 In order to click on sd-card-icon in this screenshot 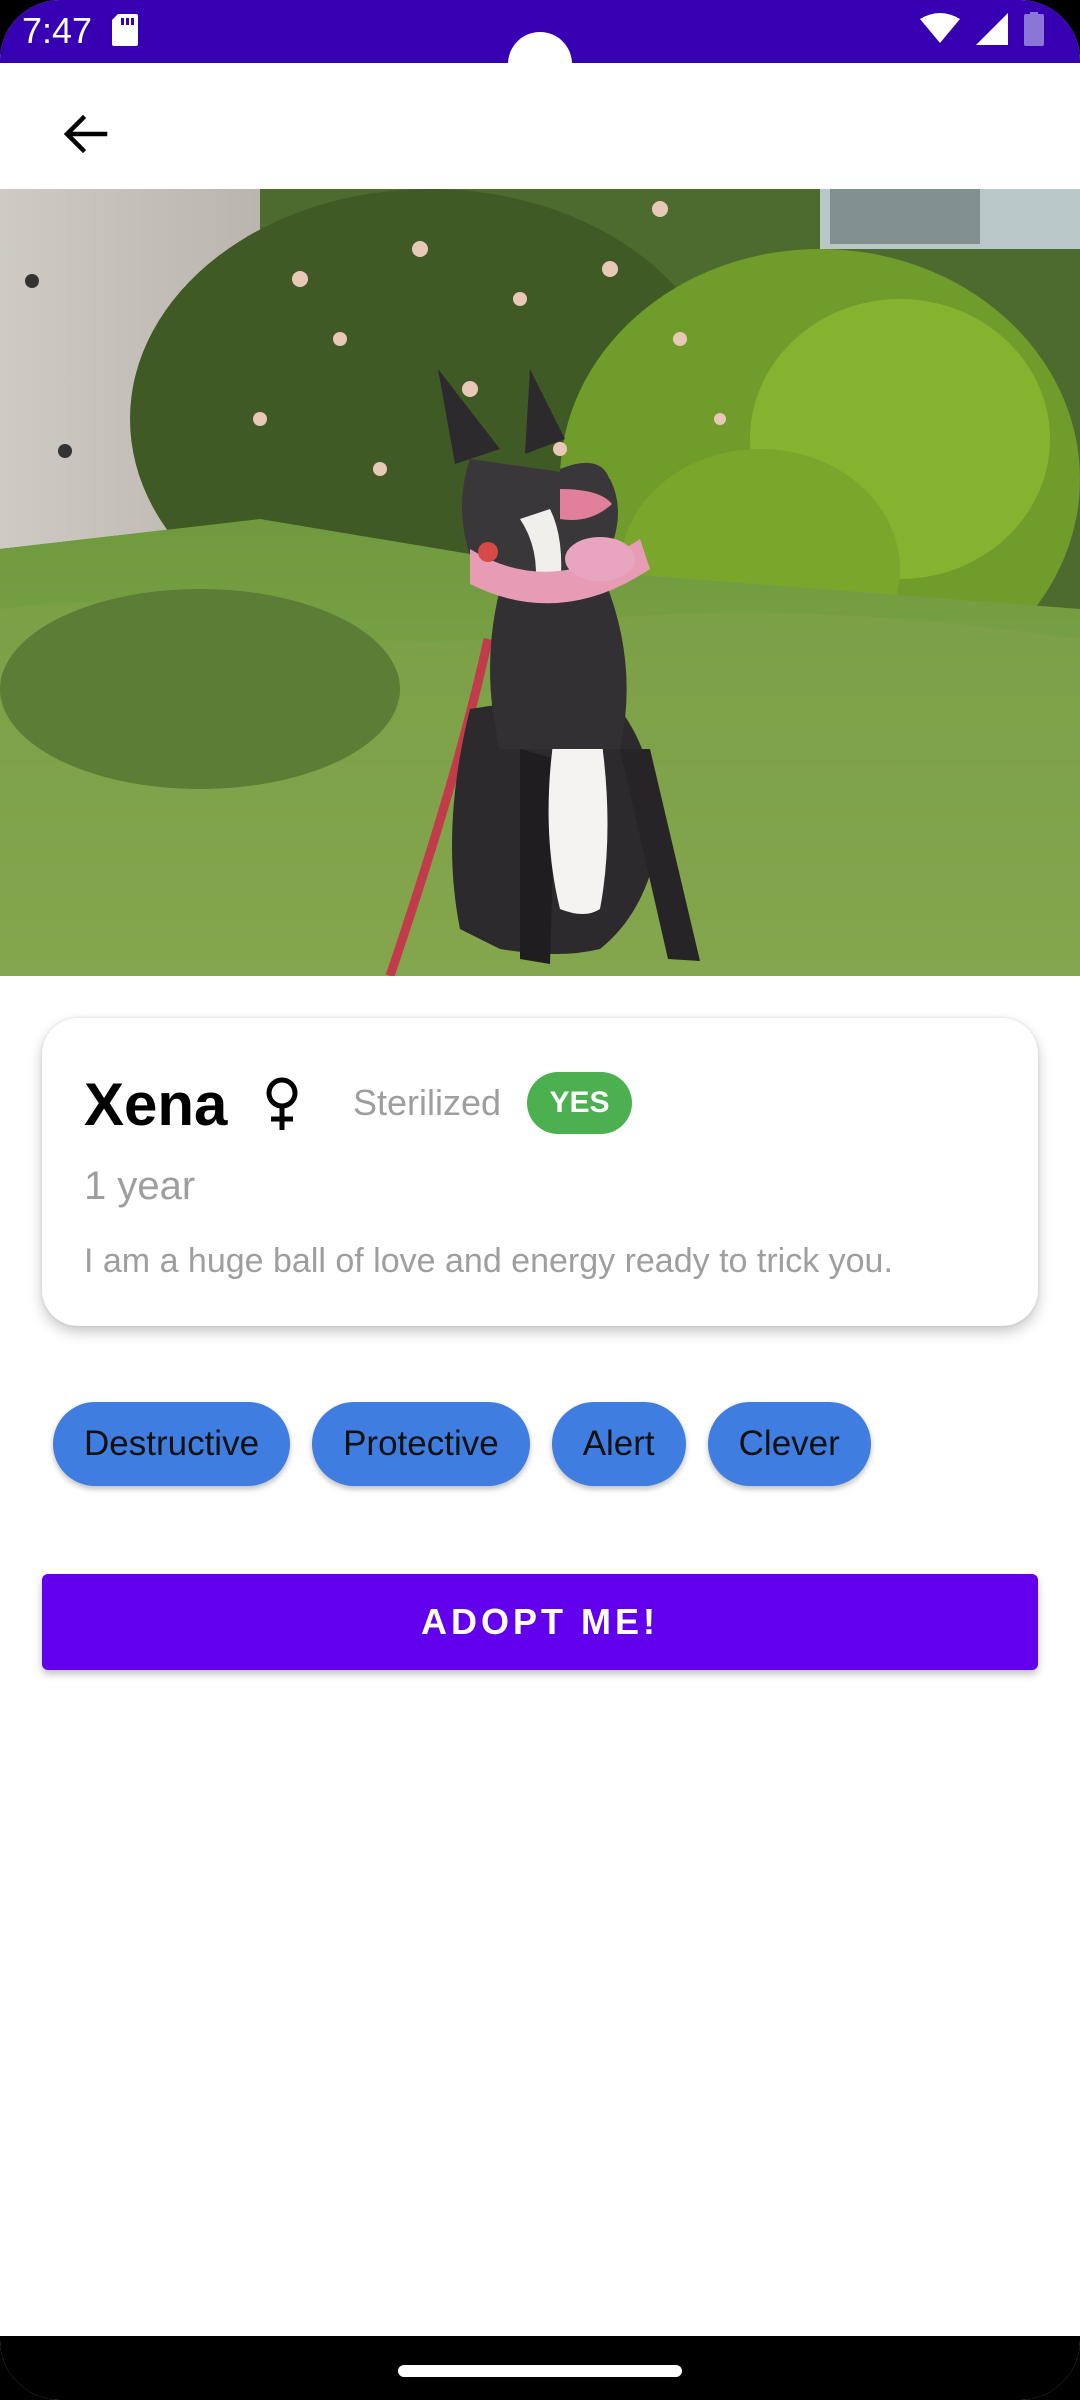, I will do `click(125, 30)`.